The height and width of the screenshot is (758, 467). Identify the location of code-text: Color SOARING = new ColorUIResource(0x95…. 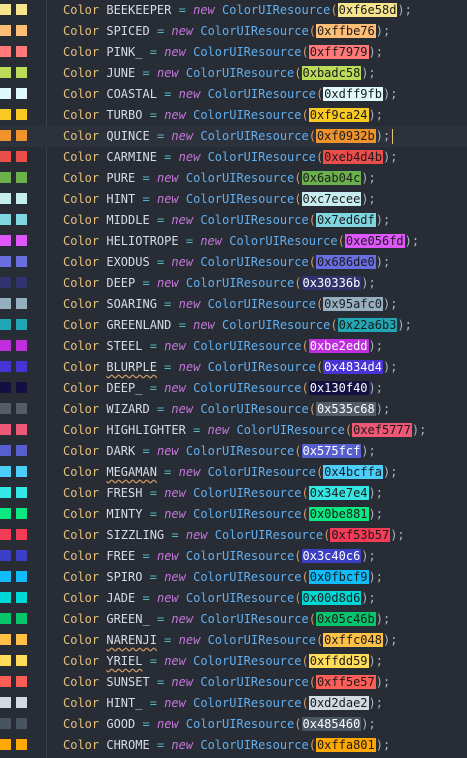
(230, 304).